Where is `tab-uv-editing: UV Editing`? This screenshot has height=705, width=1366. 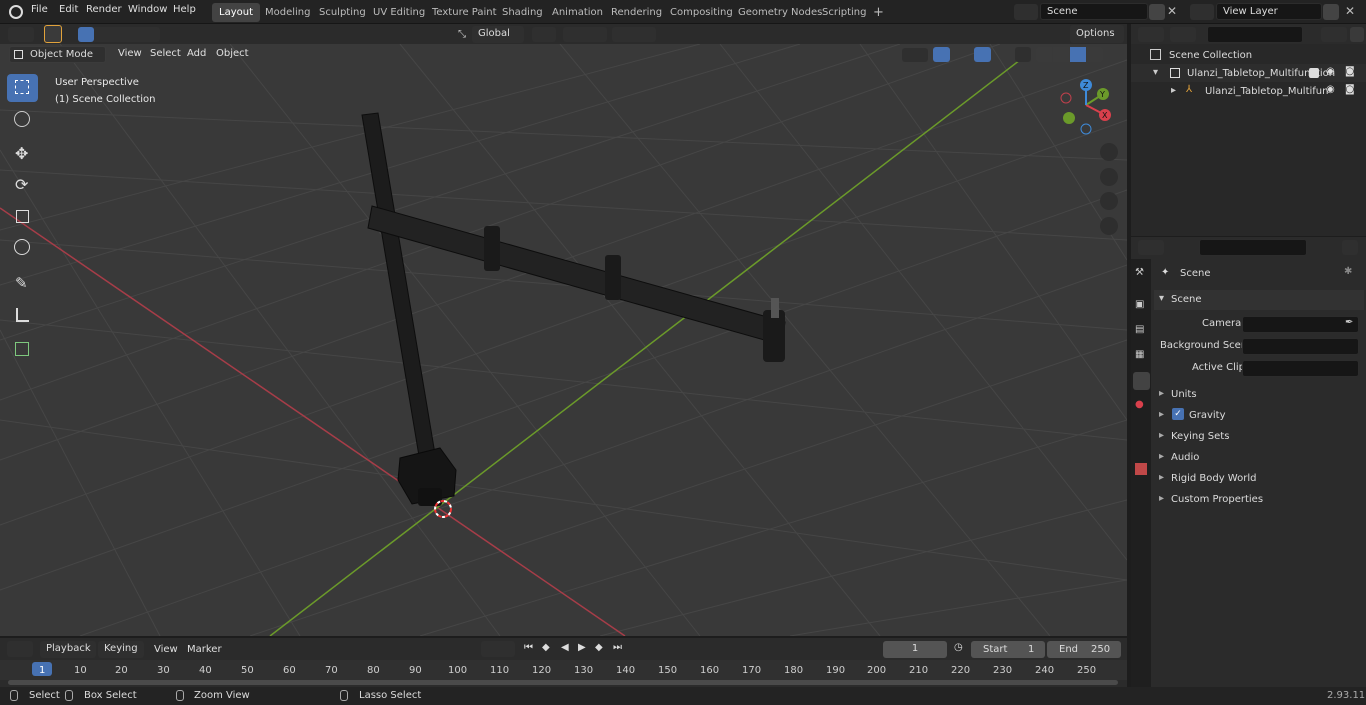 tab-uv-editing: UV Editing is located at coordinates (399, 12).